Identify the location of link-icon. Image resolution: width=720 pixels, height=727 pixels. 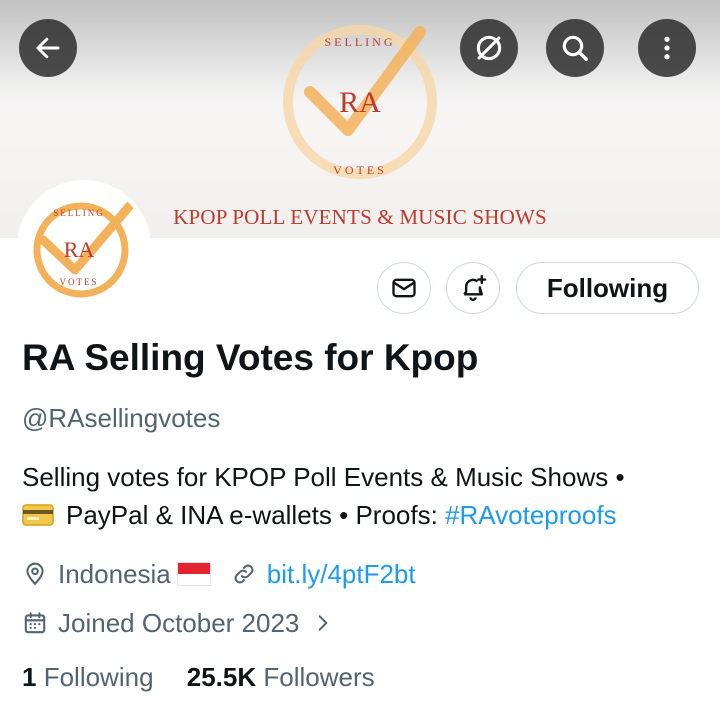
(244, 574).